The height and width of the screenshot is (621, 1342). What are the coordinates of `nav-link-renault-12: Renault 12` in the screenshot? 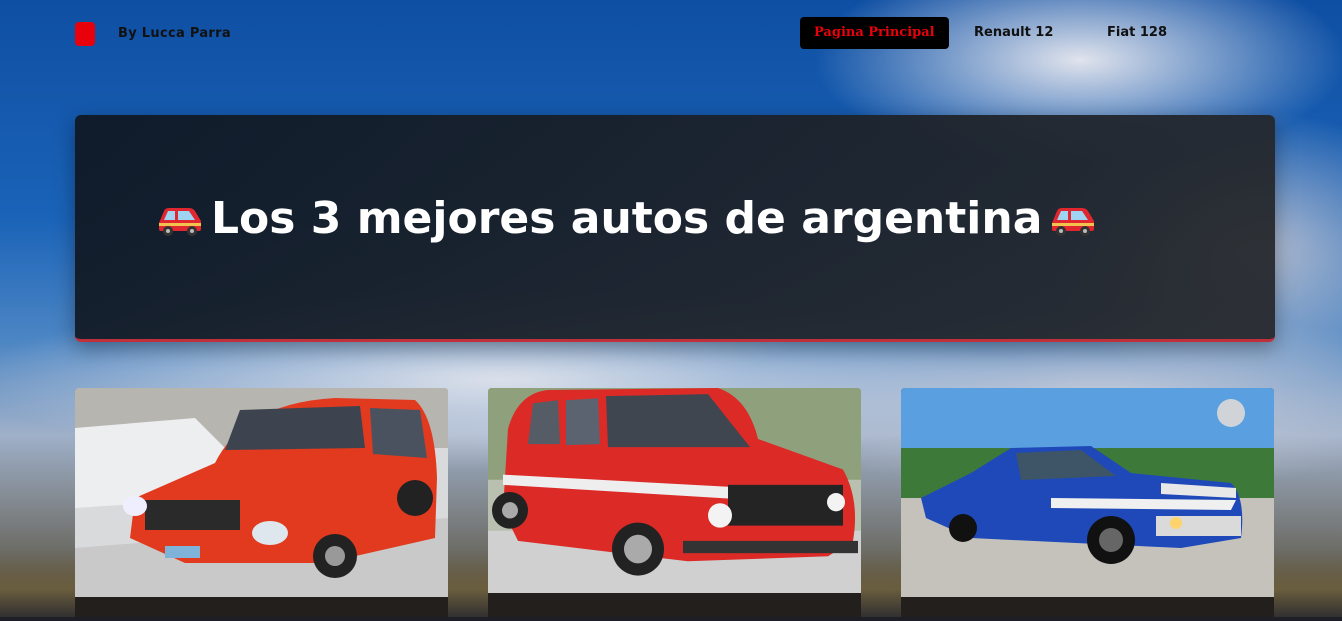 It's located at (1013, 33).